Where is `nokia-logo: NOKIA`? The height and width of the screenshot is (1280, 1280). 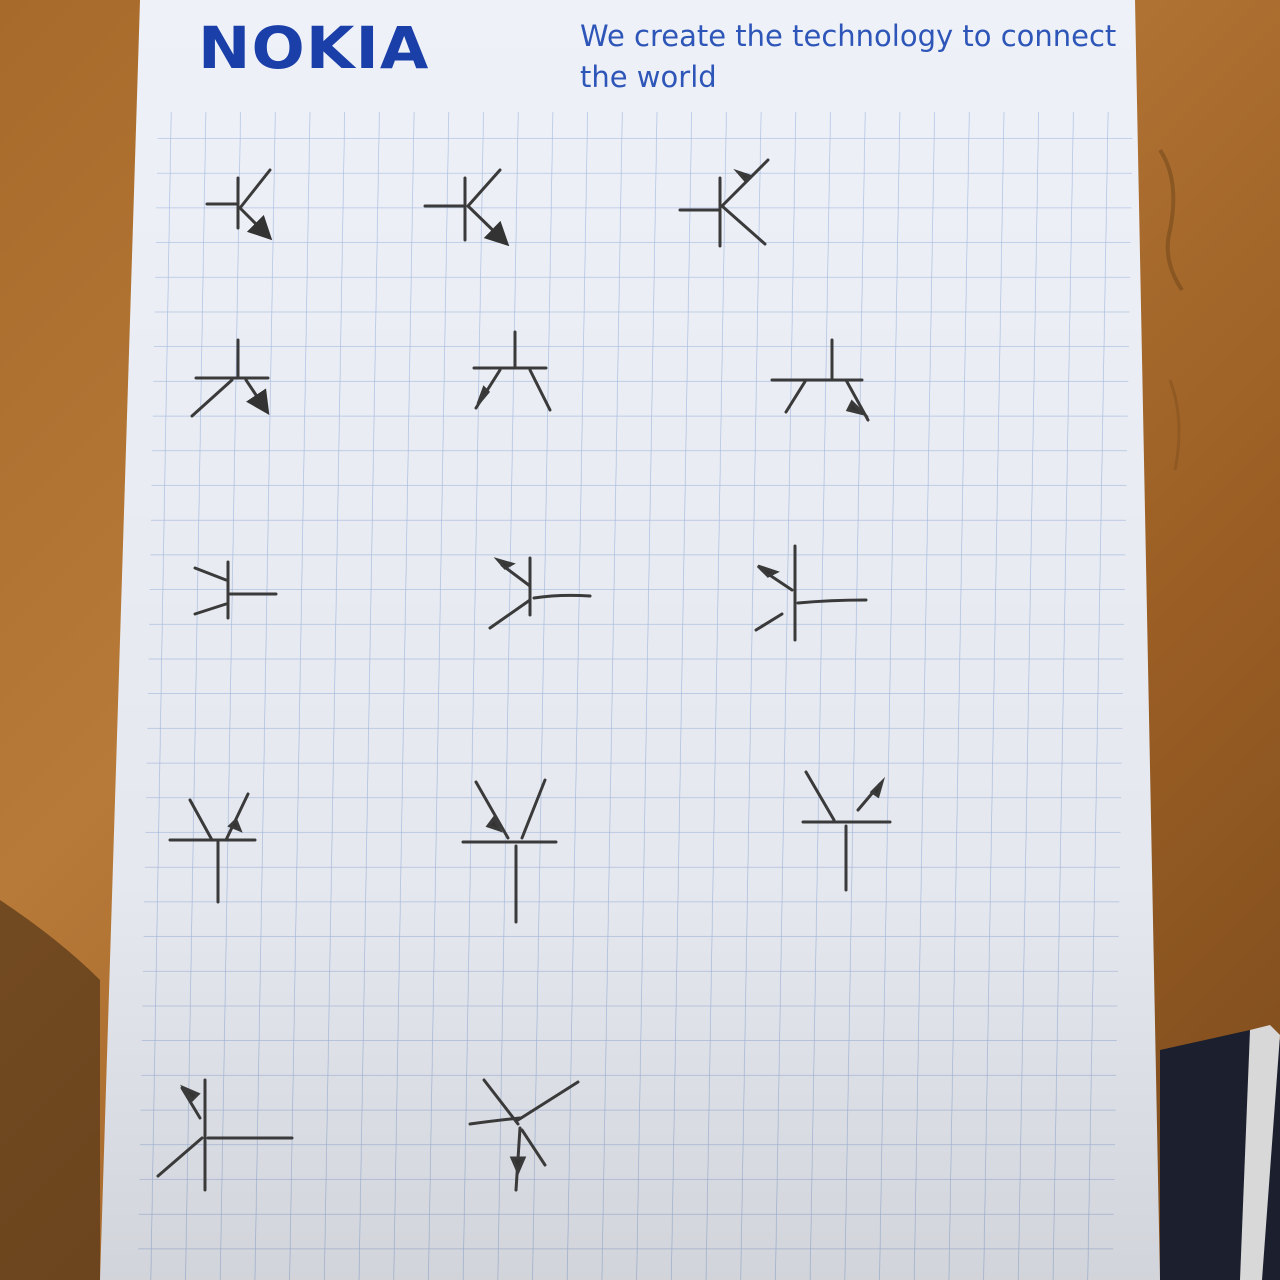
nokia-logo: NOKIA is located at coordinates (314, 48).